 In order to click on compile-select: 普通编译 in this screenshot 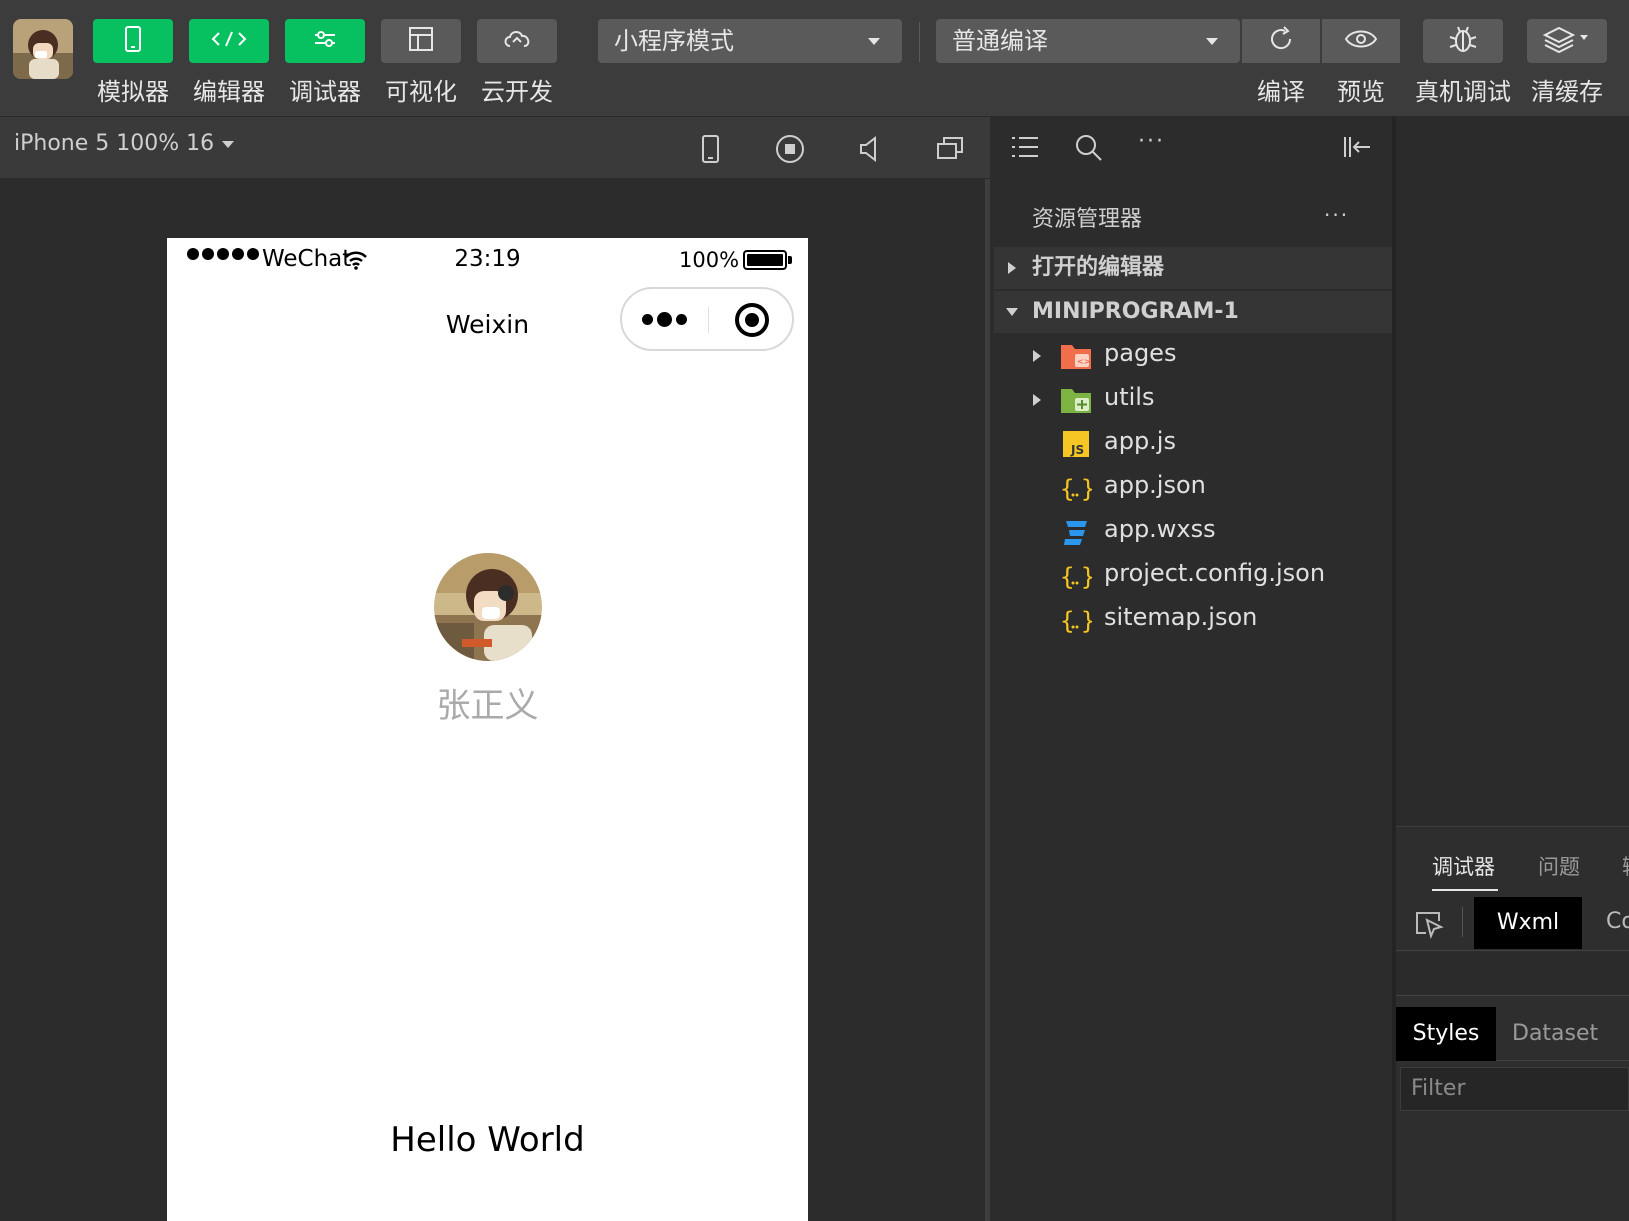, I will do `click(1088, 41)`.